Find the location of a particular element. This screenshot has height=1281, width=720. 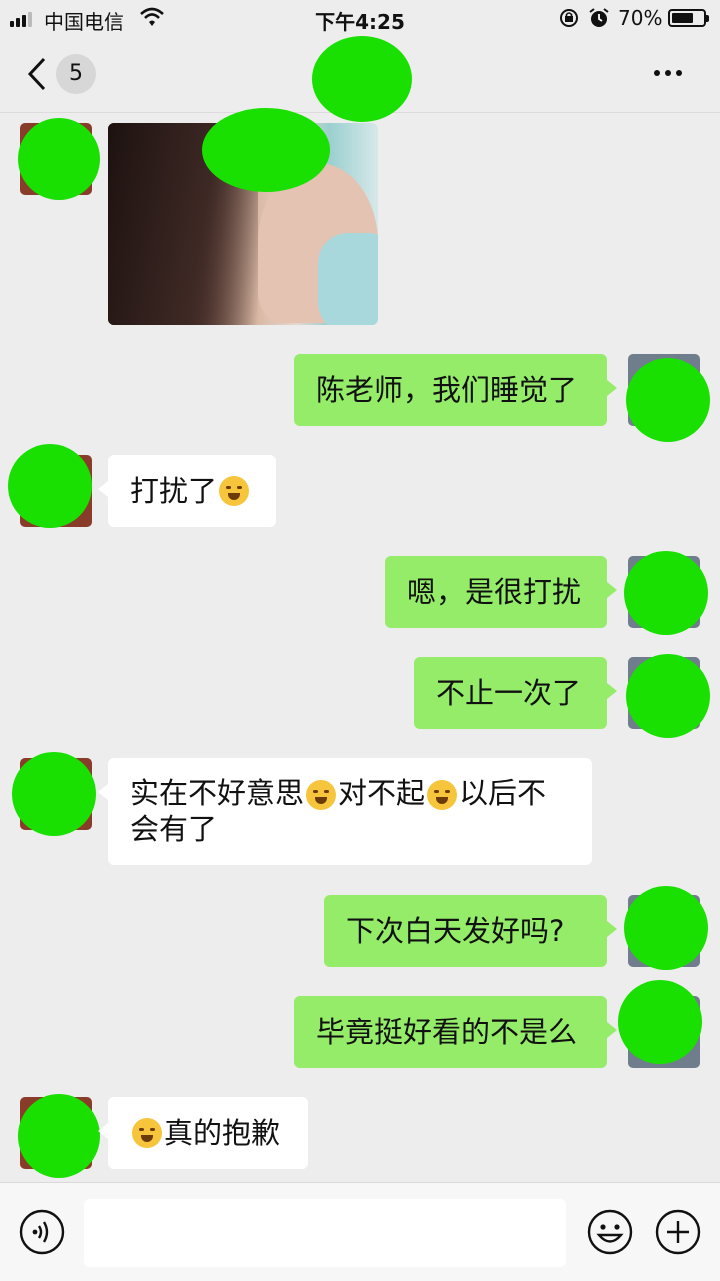

message-text: 以后不 is located at coordinates (503, 793).